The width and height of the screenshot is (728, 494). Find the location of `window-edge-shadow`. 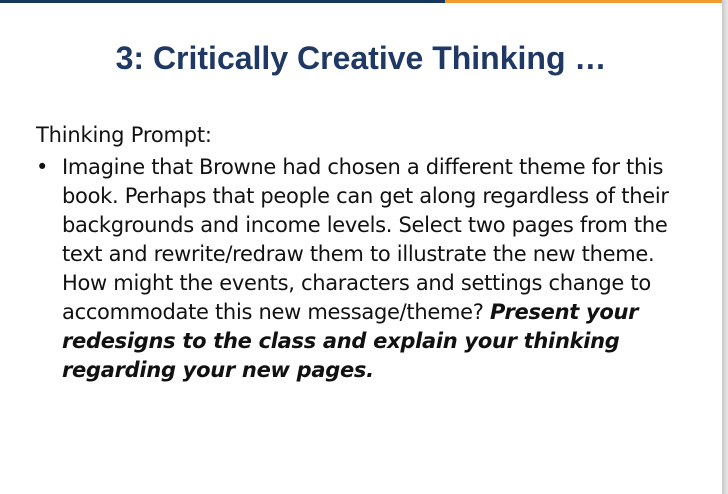

window-edge-shadow is located at coordinates (725, 247).